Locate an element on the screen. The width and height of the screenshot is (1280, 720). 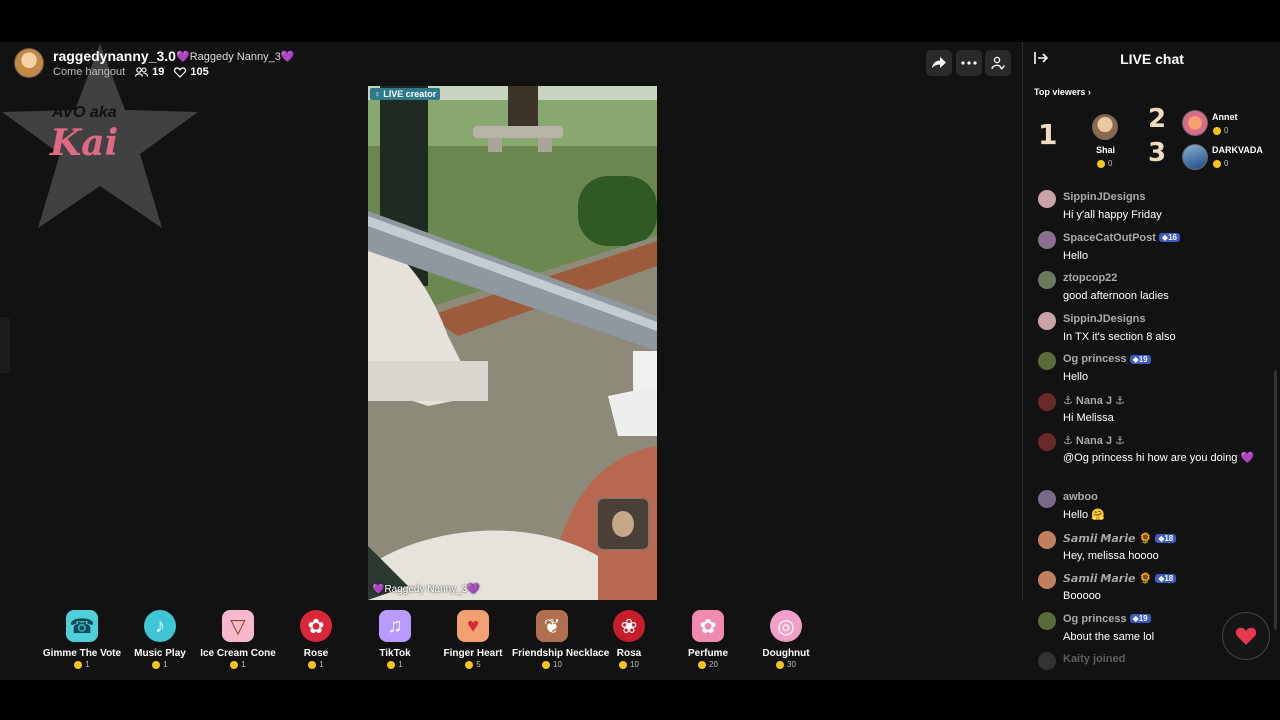
finger-heart-gift-icon: ♥ is located at coordinates (473, 626).